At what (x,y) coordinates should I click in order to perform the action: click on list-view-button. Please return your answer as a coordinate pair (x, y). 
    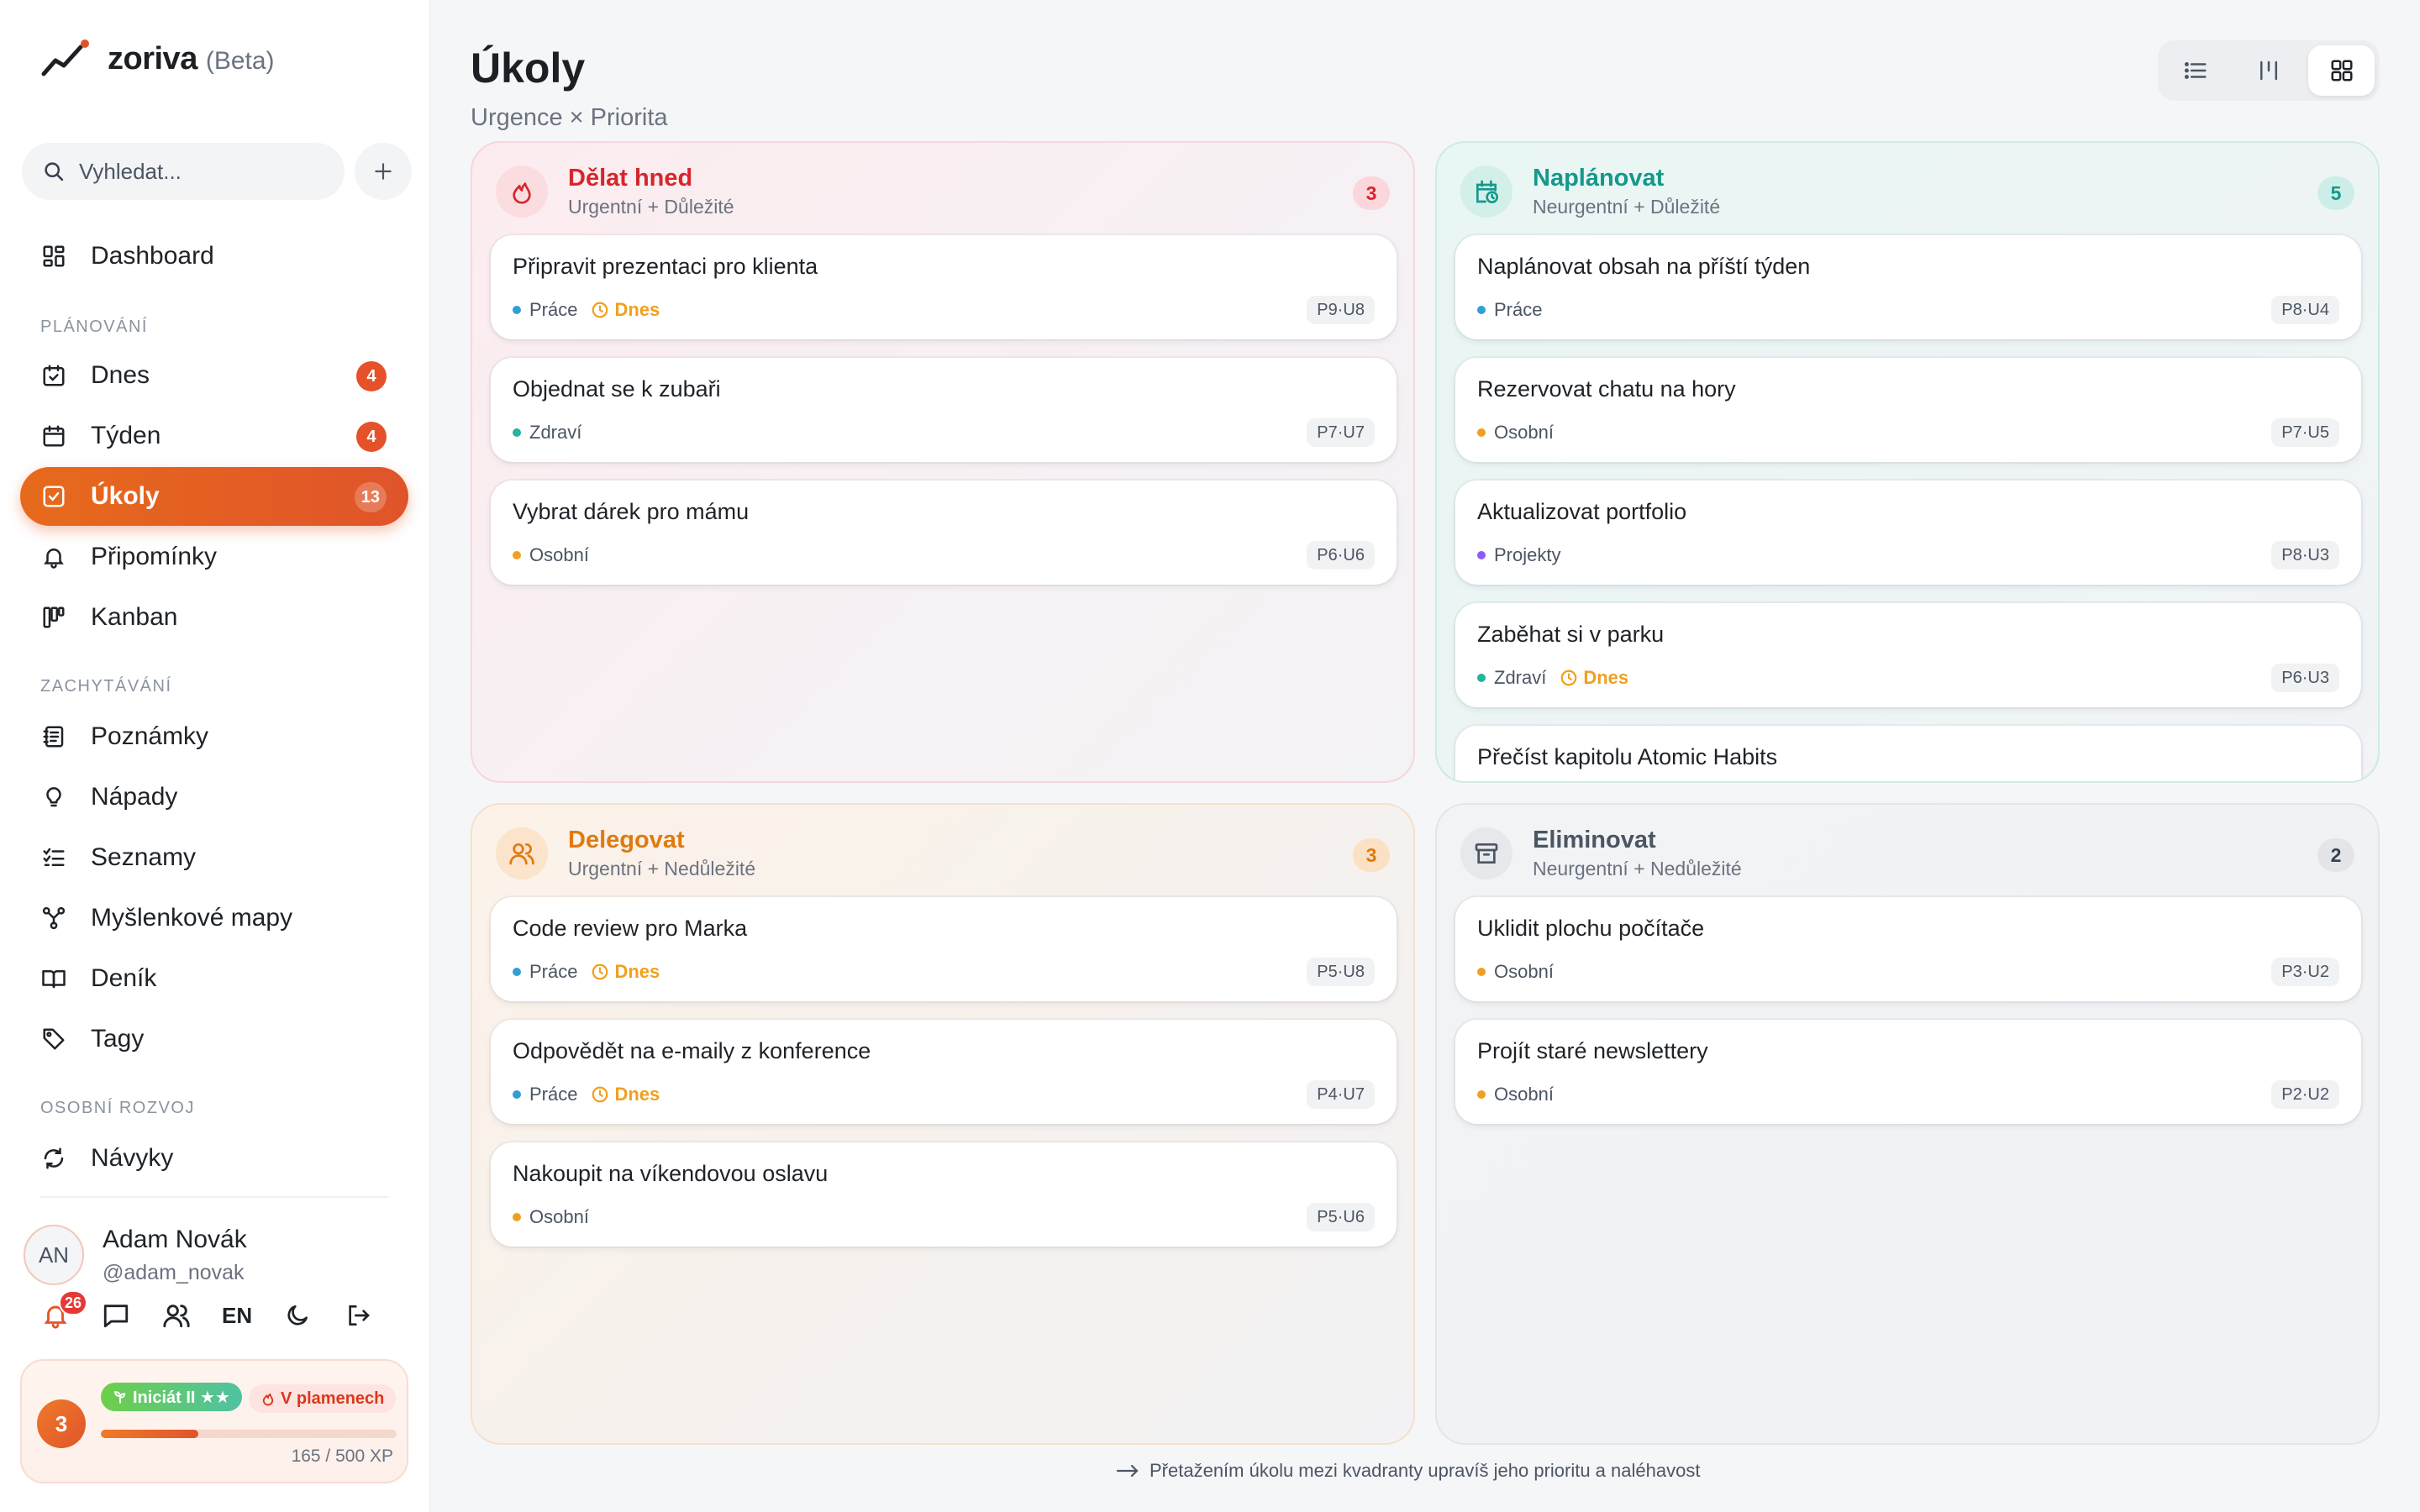
    Looking at the image, I should click on (2196, 70).